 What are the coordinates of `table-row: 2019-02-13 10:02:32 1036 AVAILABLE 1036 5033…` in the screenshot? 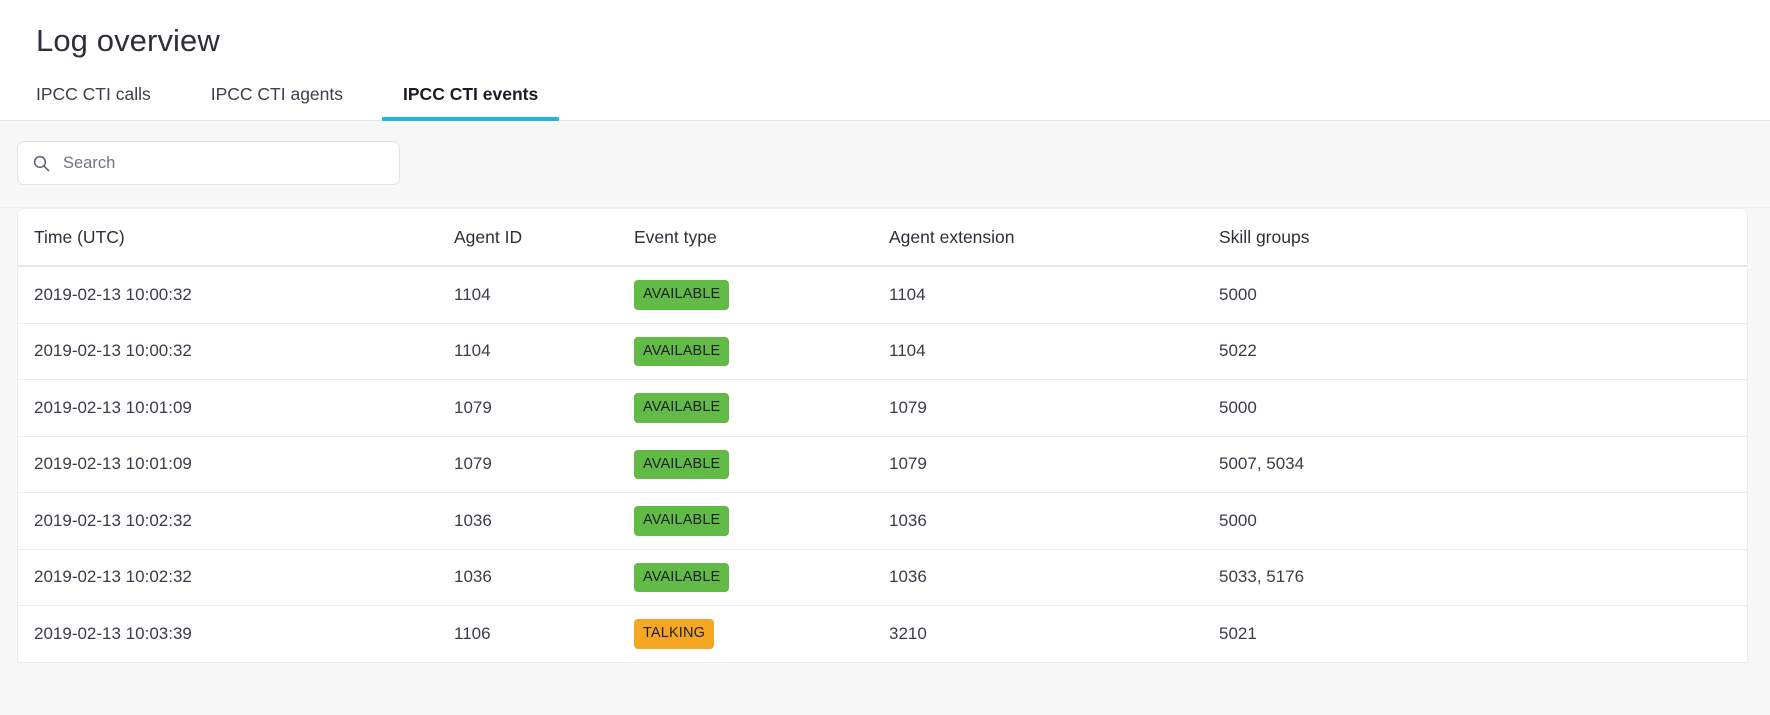 It's located at (882, 578).